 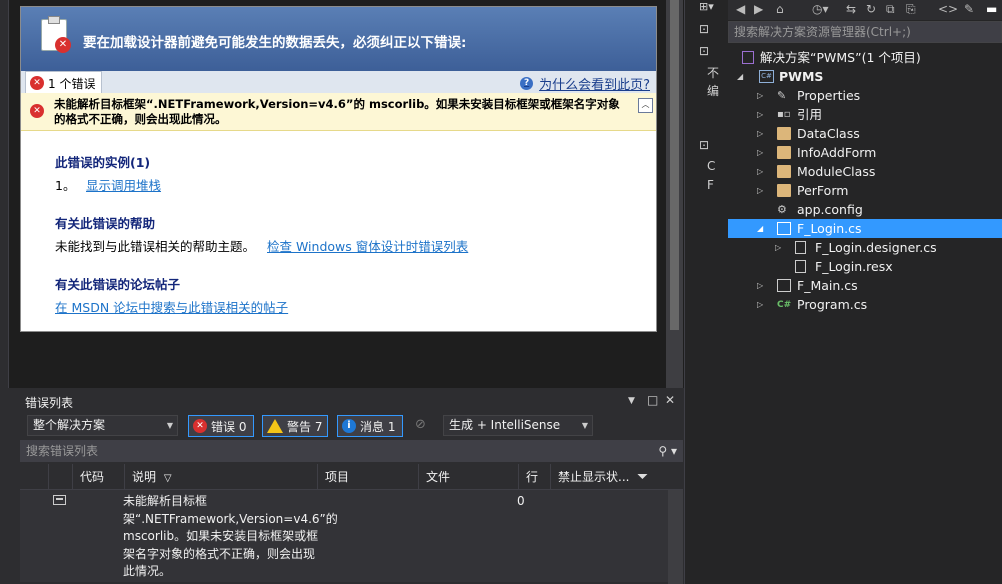 What do you see at coordinates (670, 400) in the screenshot?
I see `close-icon: ✕` at bounding box center [670, 400].